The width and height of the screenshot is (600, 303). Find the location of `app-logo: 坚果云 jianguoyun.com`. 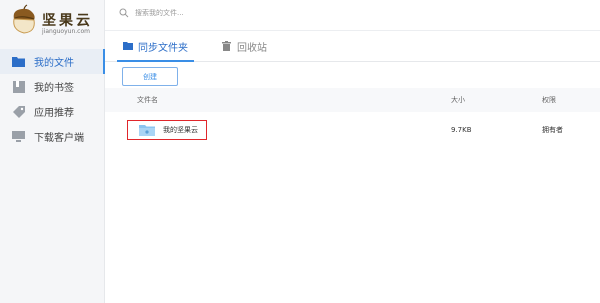

app-logo: 坚果云 jianguoyun.com is located at coordinates (56, 22).